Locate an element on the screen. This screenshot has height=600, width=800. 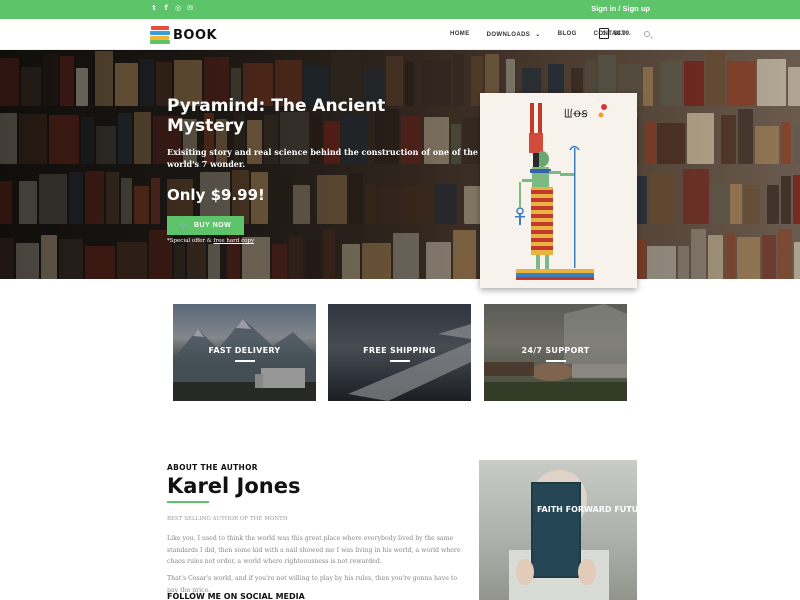
feature-label: FAST DELIVERY is located at coordinates (244, 350).